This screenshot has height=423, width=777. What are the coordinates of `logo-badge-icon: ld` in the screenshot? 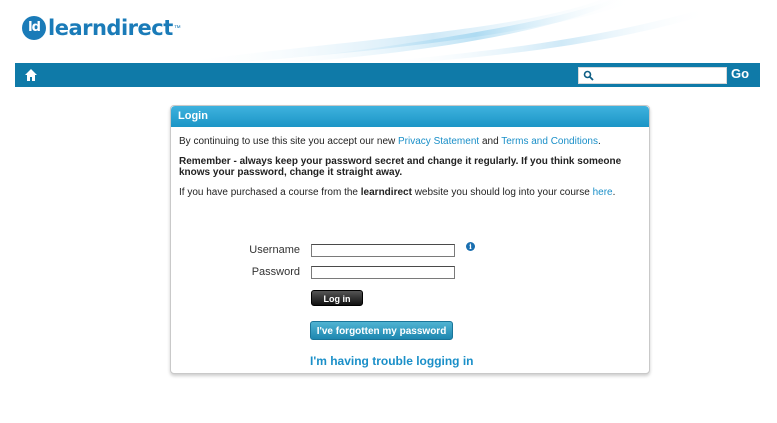 It's located at (34, 28).